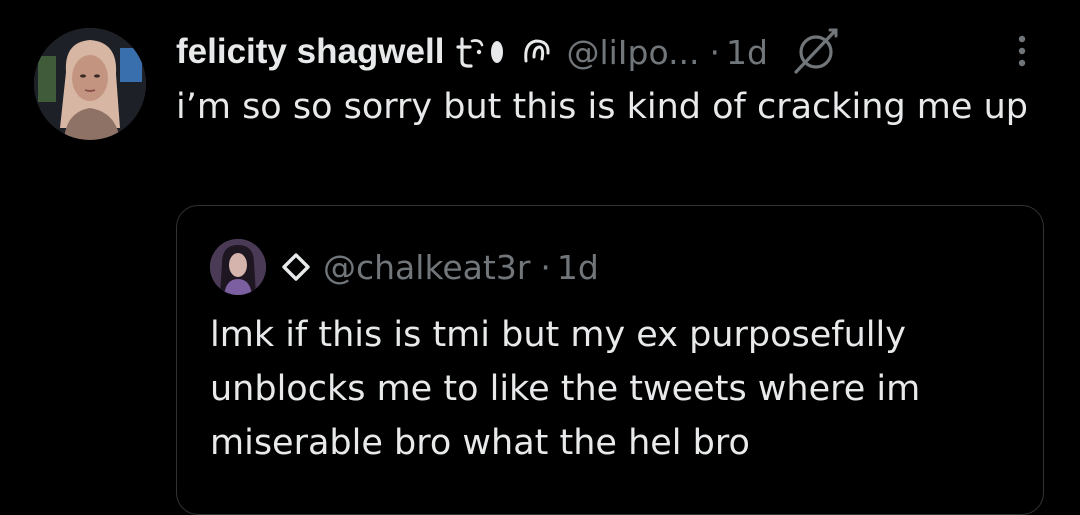 This screenshot has width=1080, height=515. What do you see at coordinates (296, 267) in the screenshot?
I see `diamond-icon` at bounding box center [296, 267].